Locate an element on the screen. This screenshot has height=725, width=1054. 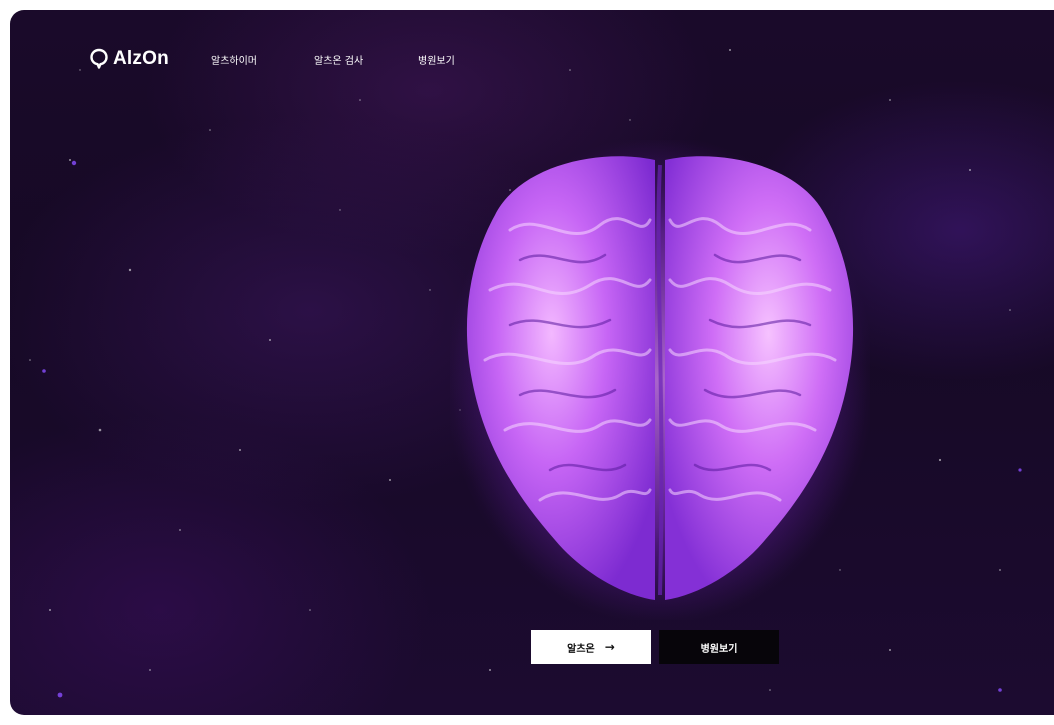
alzon-start-button: 알츠온 → is located at coordinates (591, 647).